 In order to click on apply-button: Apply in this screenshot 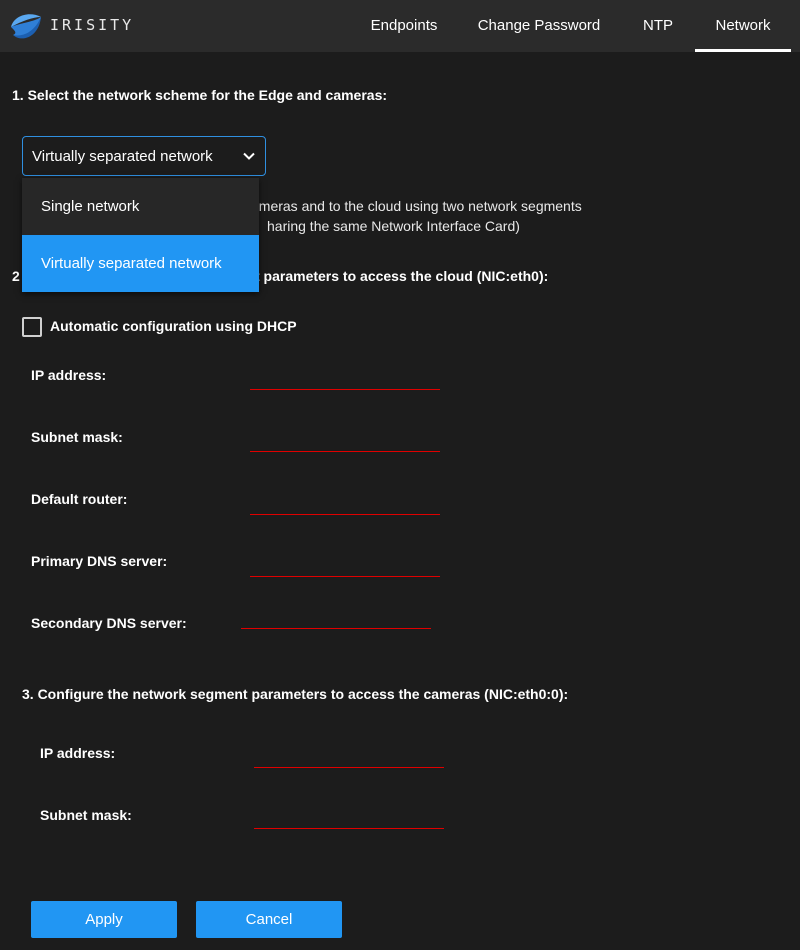, I will do `click(104, 919)`.